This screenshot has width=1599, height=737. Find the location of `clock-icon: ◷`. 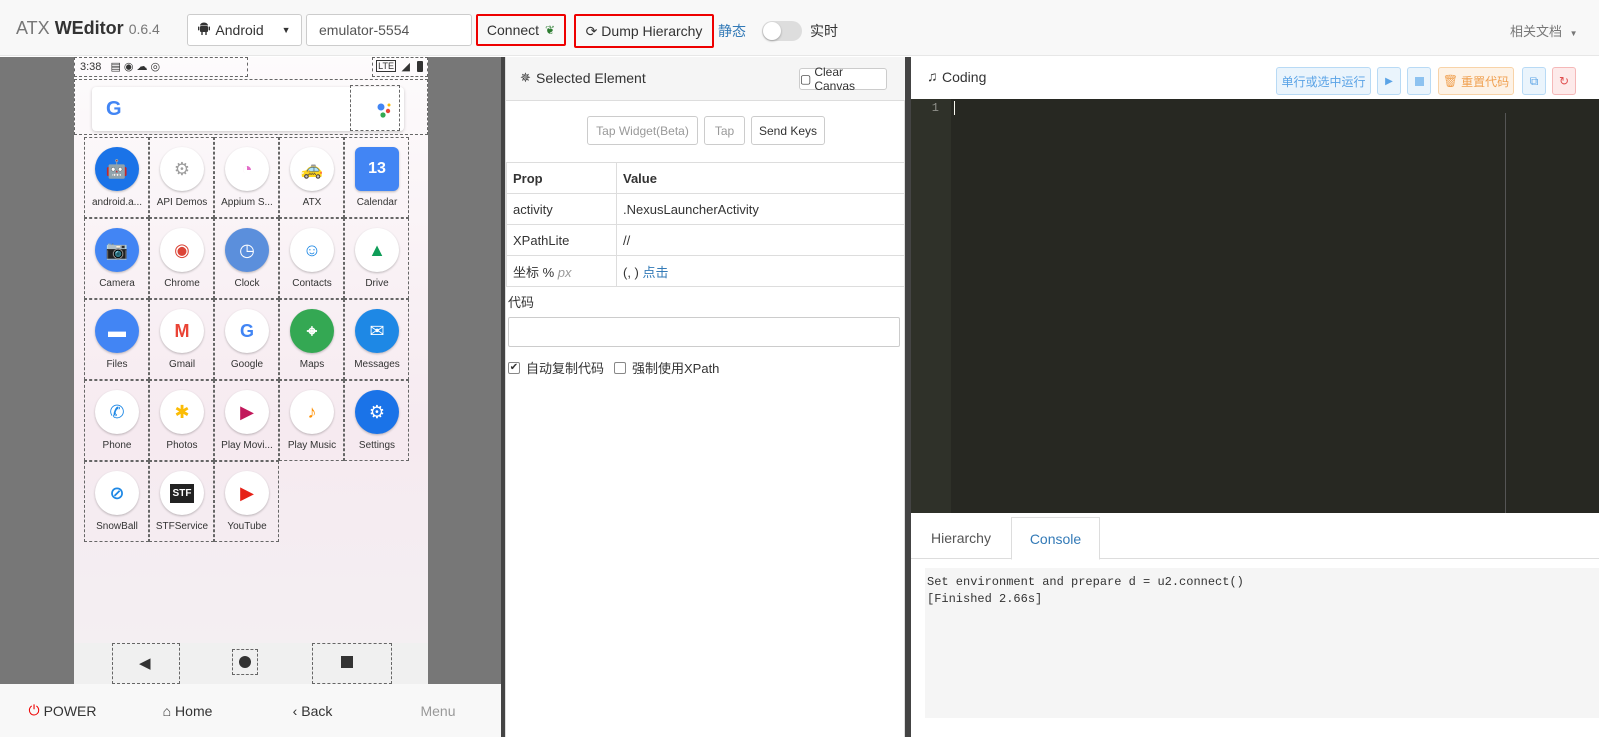

clock-icon: ◷ is located at coordinates (247, 250).